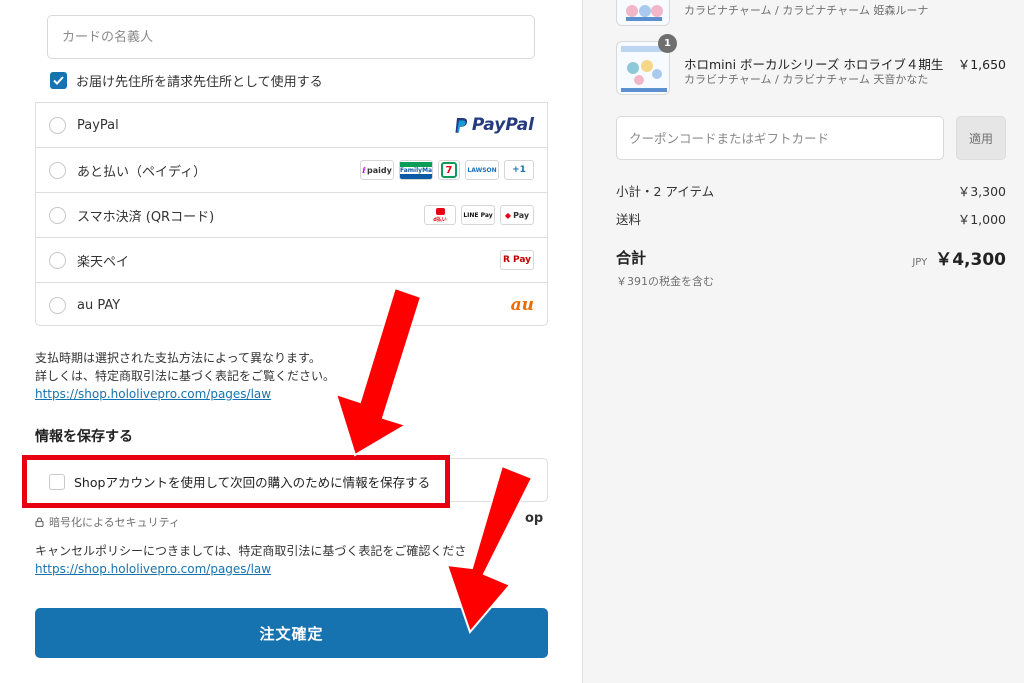  What do you see at coordinates (665, 281) in the screenshot?
I see `tax-note: ￥391の税金を含む` at bounding box center [665, 281].